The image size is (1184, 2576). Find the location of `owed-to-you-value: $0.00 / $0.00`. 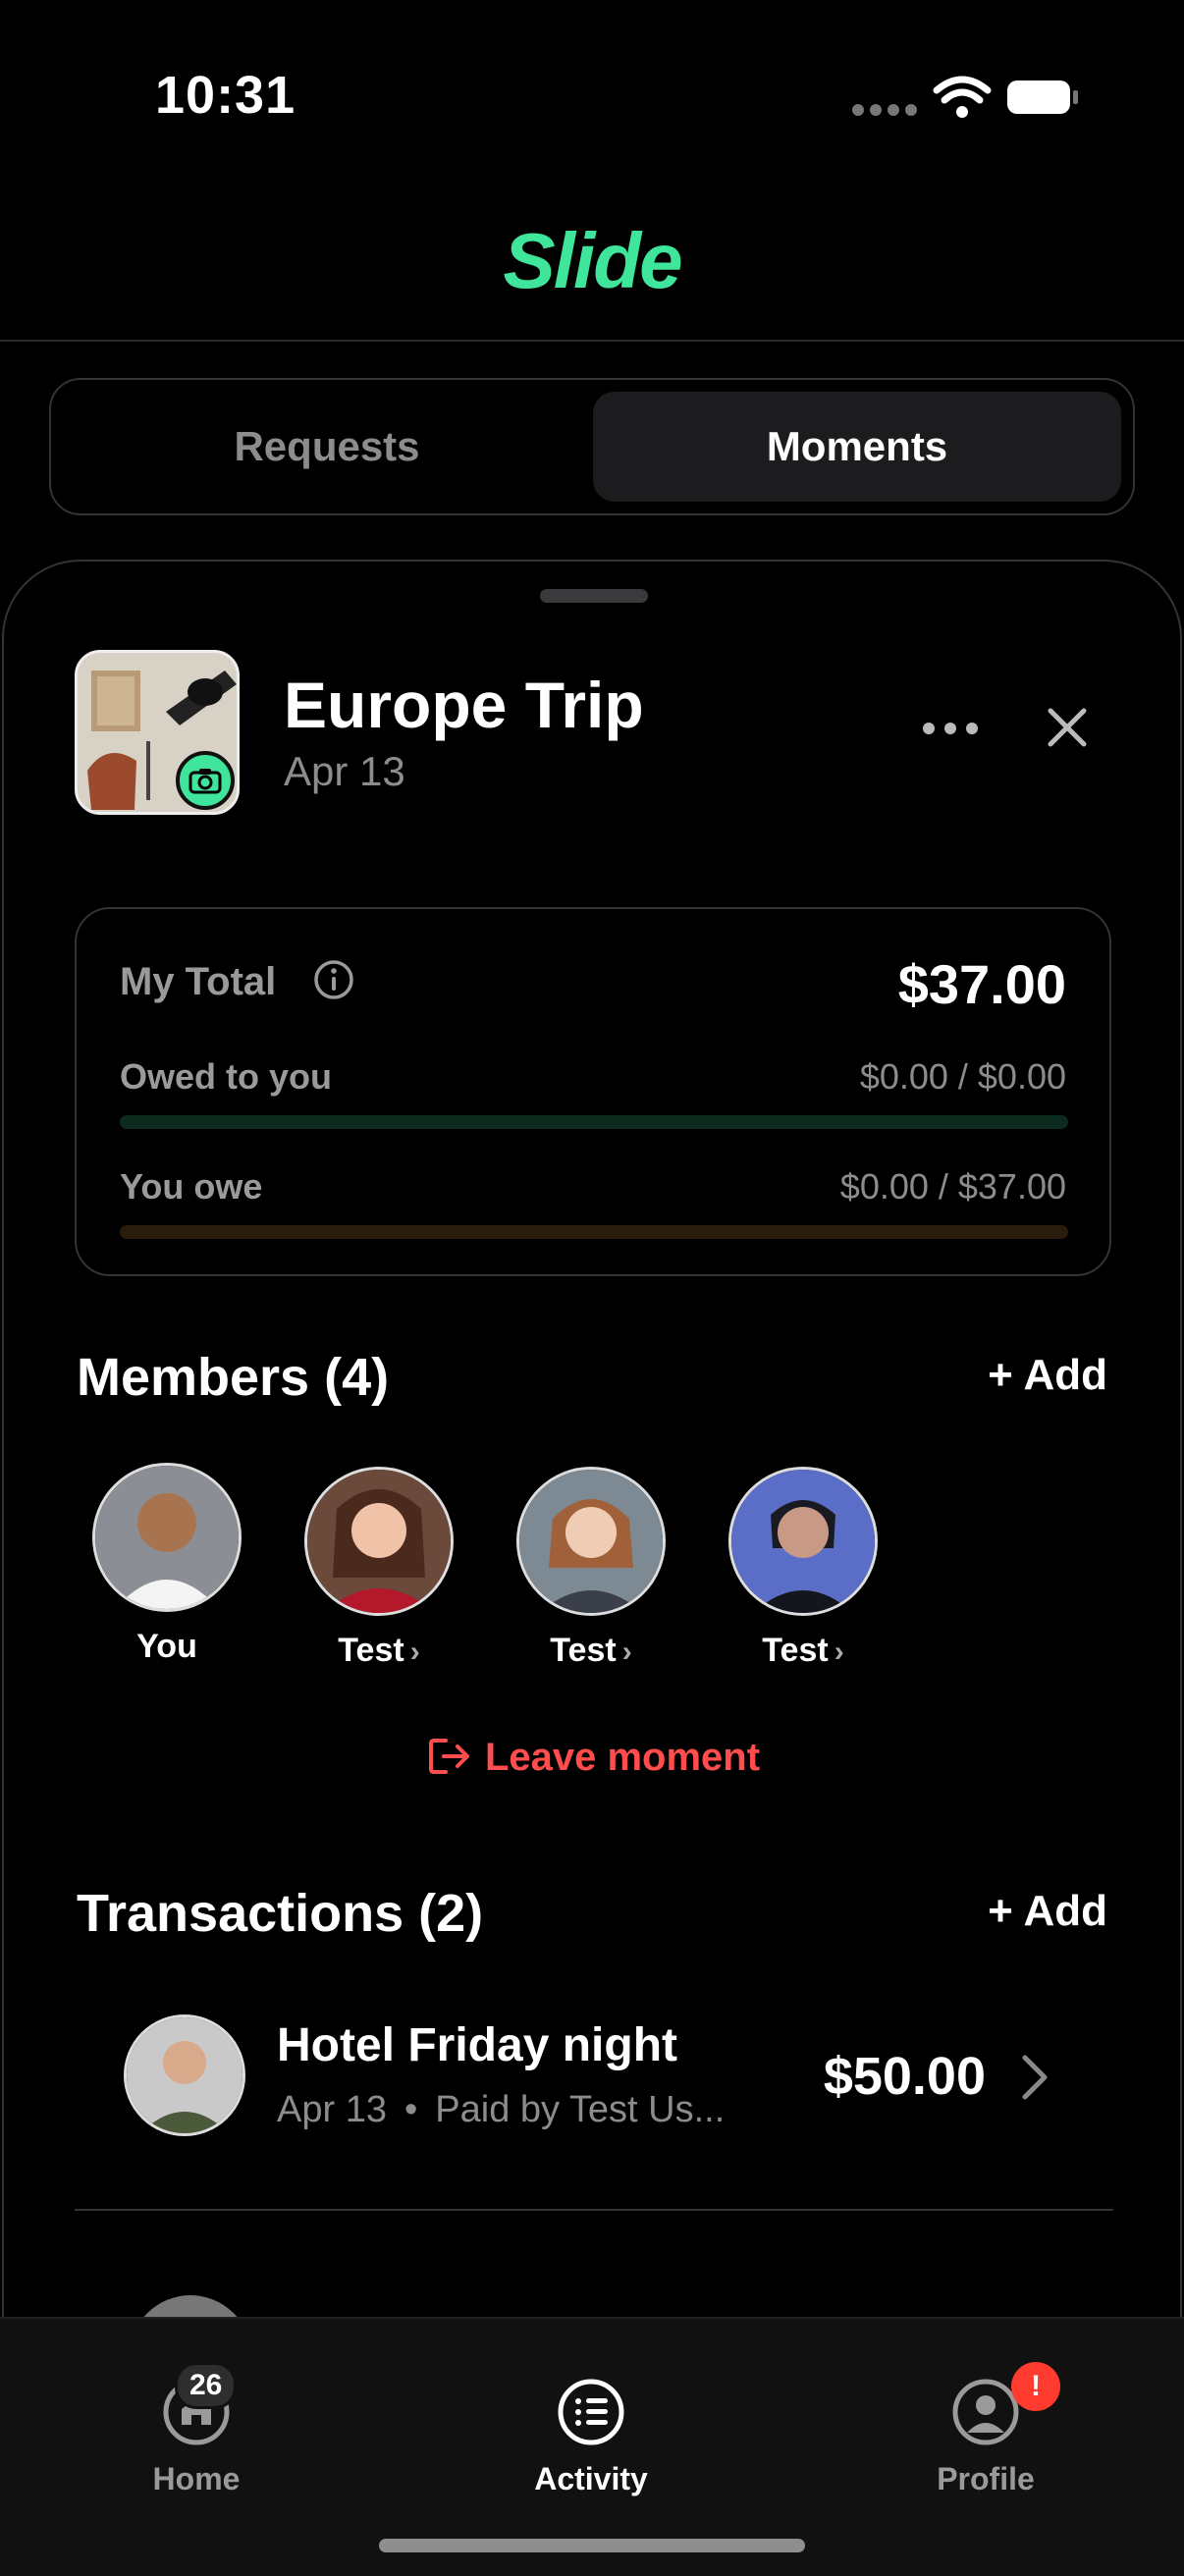

owed-to-you-value: $0.00 / $0.00 is located at coordinates (963, 1076).